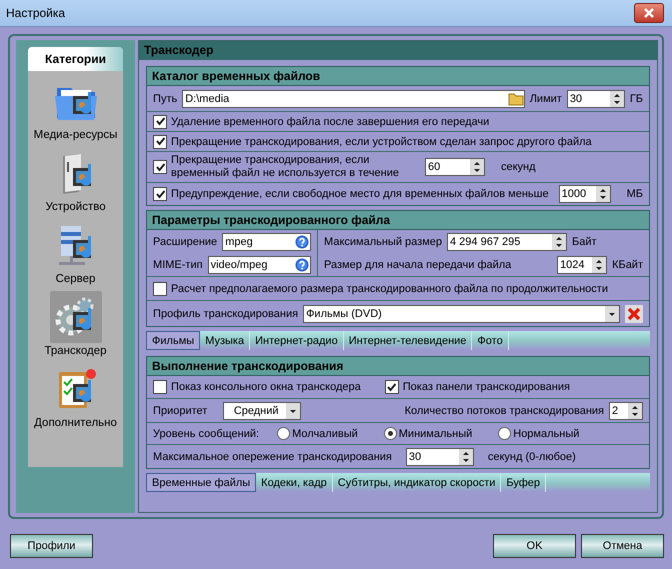  What do you see at coordinates (636, 98) in the screenshot?
I see `unit-label: ГБ` at bounding box center [636, 98].